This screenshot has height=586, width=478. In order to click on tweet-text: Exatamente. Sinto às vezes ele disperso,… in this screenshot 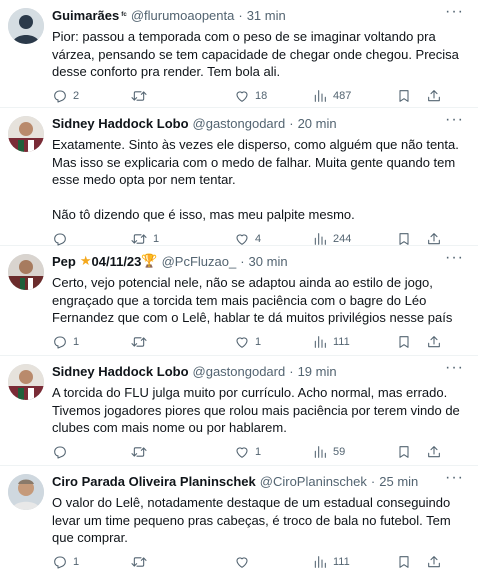, I will do `click(255, 179)`.